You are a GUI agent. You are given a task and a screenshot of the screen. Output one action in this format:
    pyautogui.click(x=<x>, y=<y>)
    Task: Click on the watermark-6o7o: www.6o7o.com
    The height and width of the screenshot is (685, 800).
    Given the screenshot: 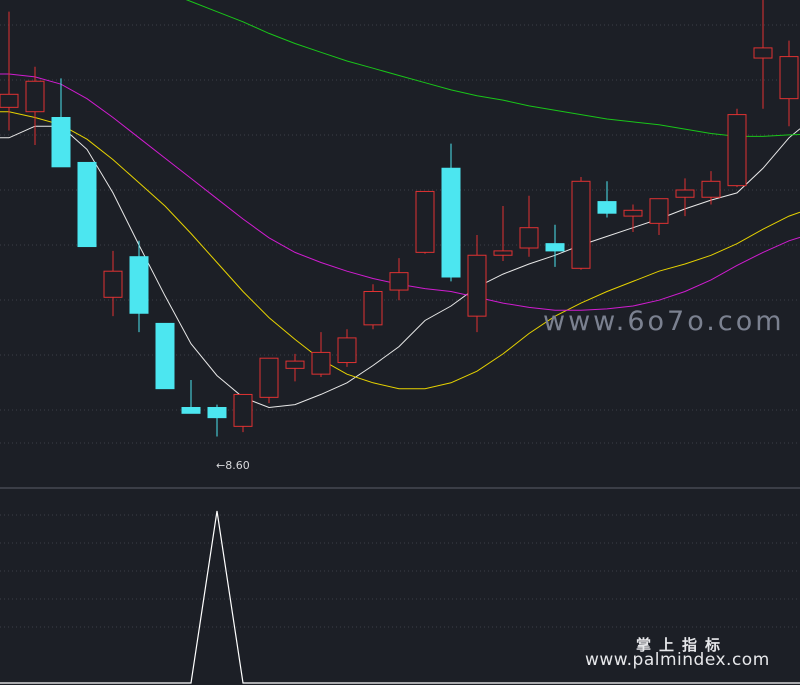 What is the action you would take?
    pyautogui.click(x=664, y=321)
    